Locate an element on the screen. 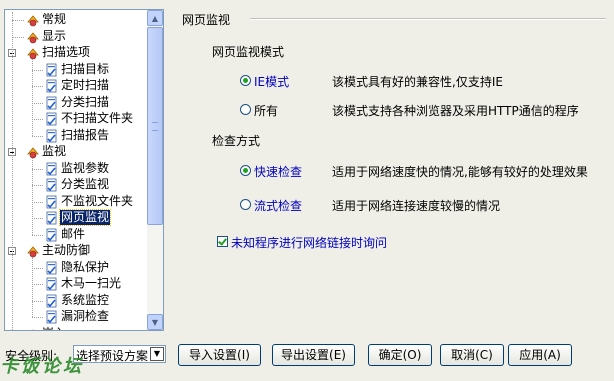 The width and height of the screenshot is (614, 381). cancel-button: 取消(C) is located at coordinates (472, 355).